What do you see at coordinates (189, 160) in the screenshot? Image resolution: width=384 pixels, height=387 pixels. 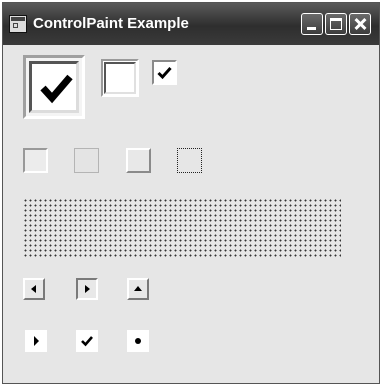 I see `focus-rectangle` at bounding box center [189, 160].